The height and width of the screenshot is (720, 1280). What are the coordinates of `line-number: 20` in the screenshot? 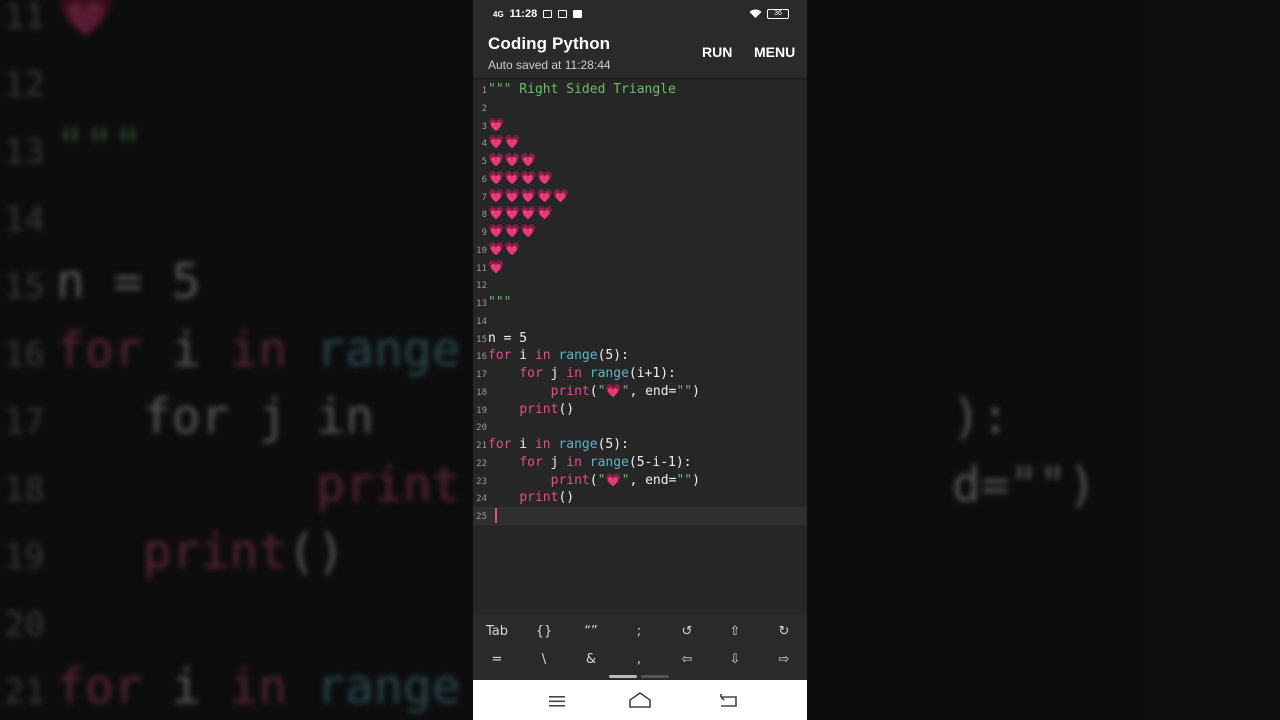 It's located at (481, 428).